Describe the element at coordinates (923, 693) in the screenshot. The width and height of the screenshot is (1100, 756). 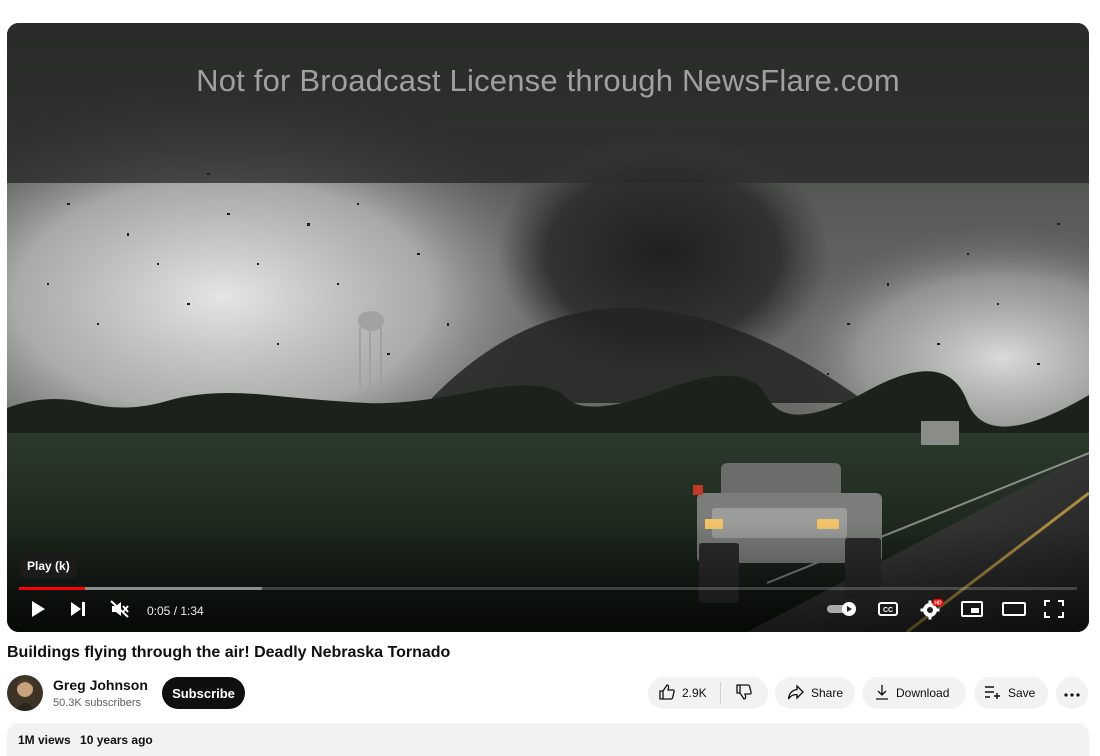
I see `download-label: Download` at that location.